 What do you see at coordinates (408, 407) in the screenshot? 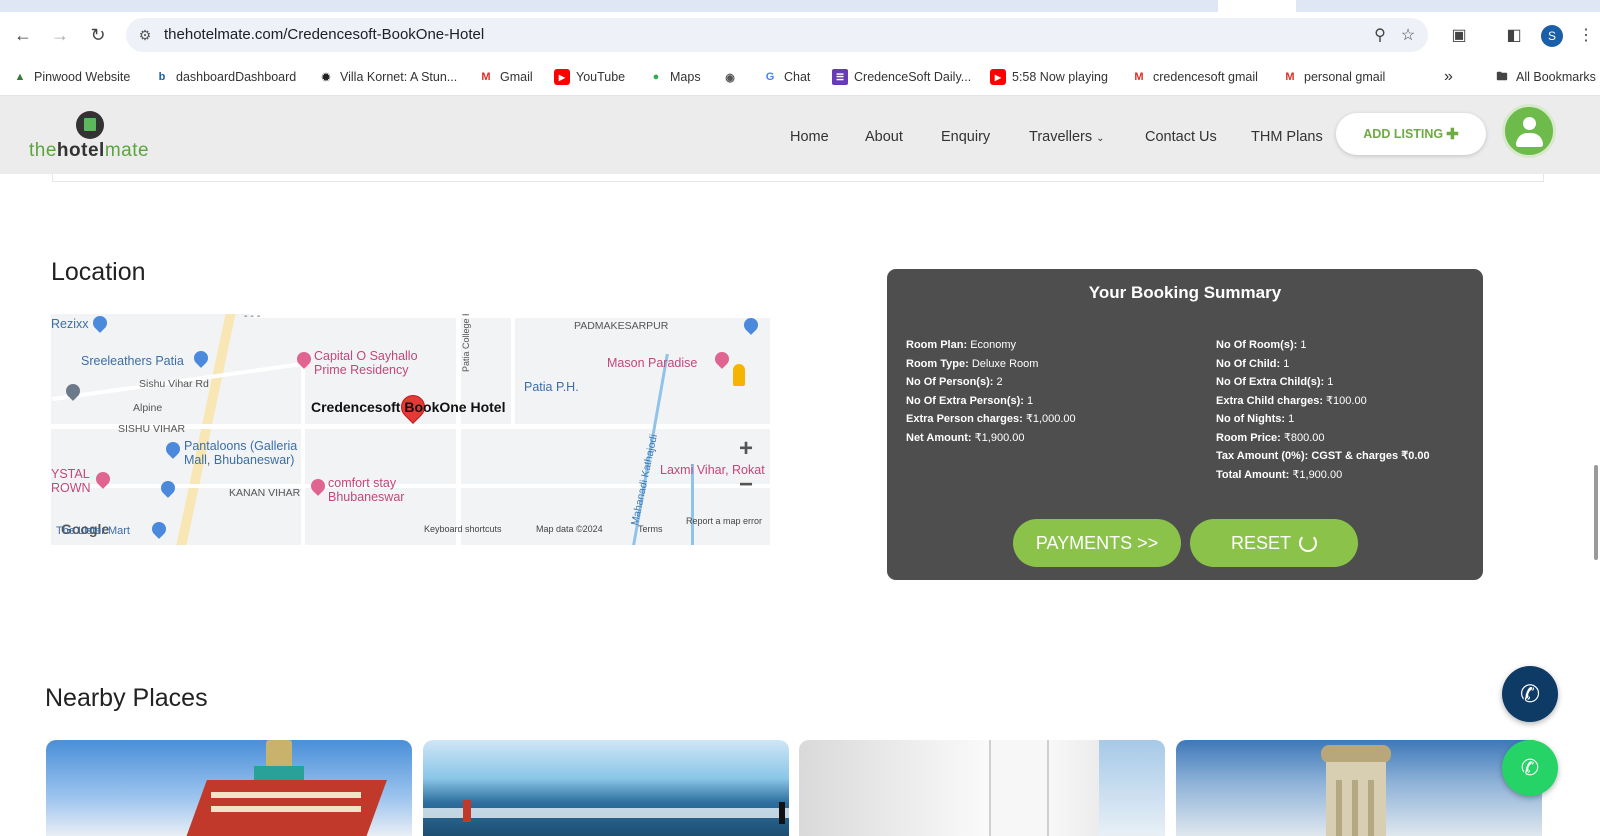
I see `hotel-map-label: Credencesoft BookOne Hotel` at bounding box center [408, 407].